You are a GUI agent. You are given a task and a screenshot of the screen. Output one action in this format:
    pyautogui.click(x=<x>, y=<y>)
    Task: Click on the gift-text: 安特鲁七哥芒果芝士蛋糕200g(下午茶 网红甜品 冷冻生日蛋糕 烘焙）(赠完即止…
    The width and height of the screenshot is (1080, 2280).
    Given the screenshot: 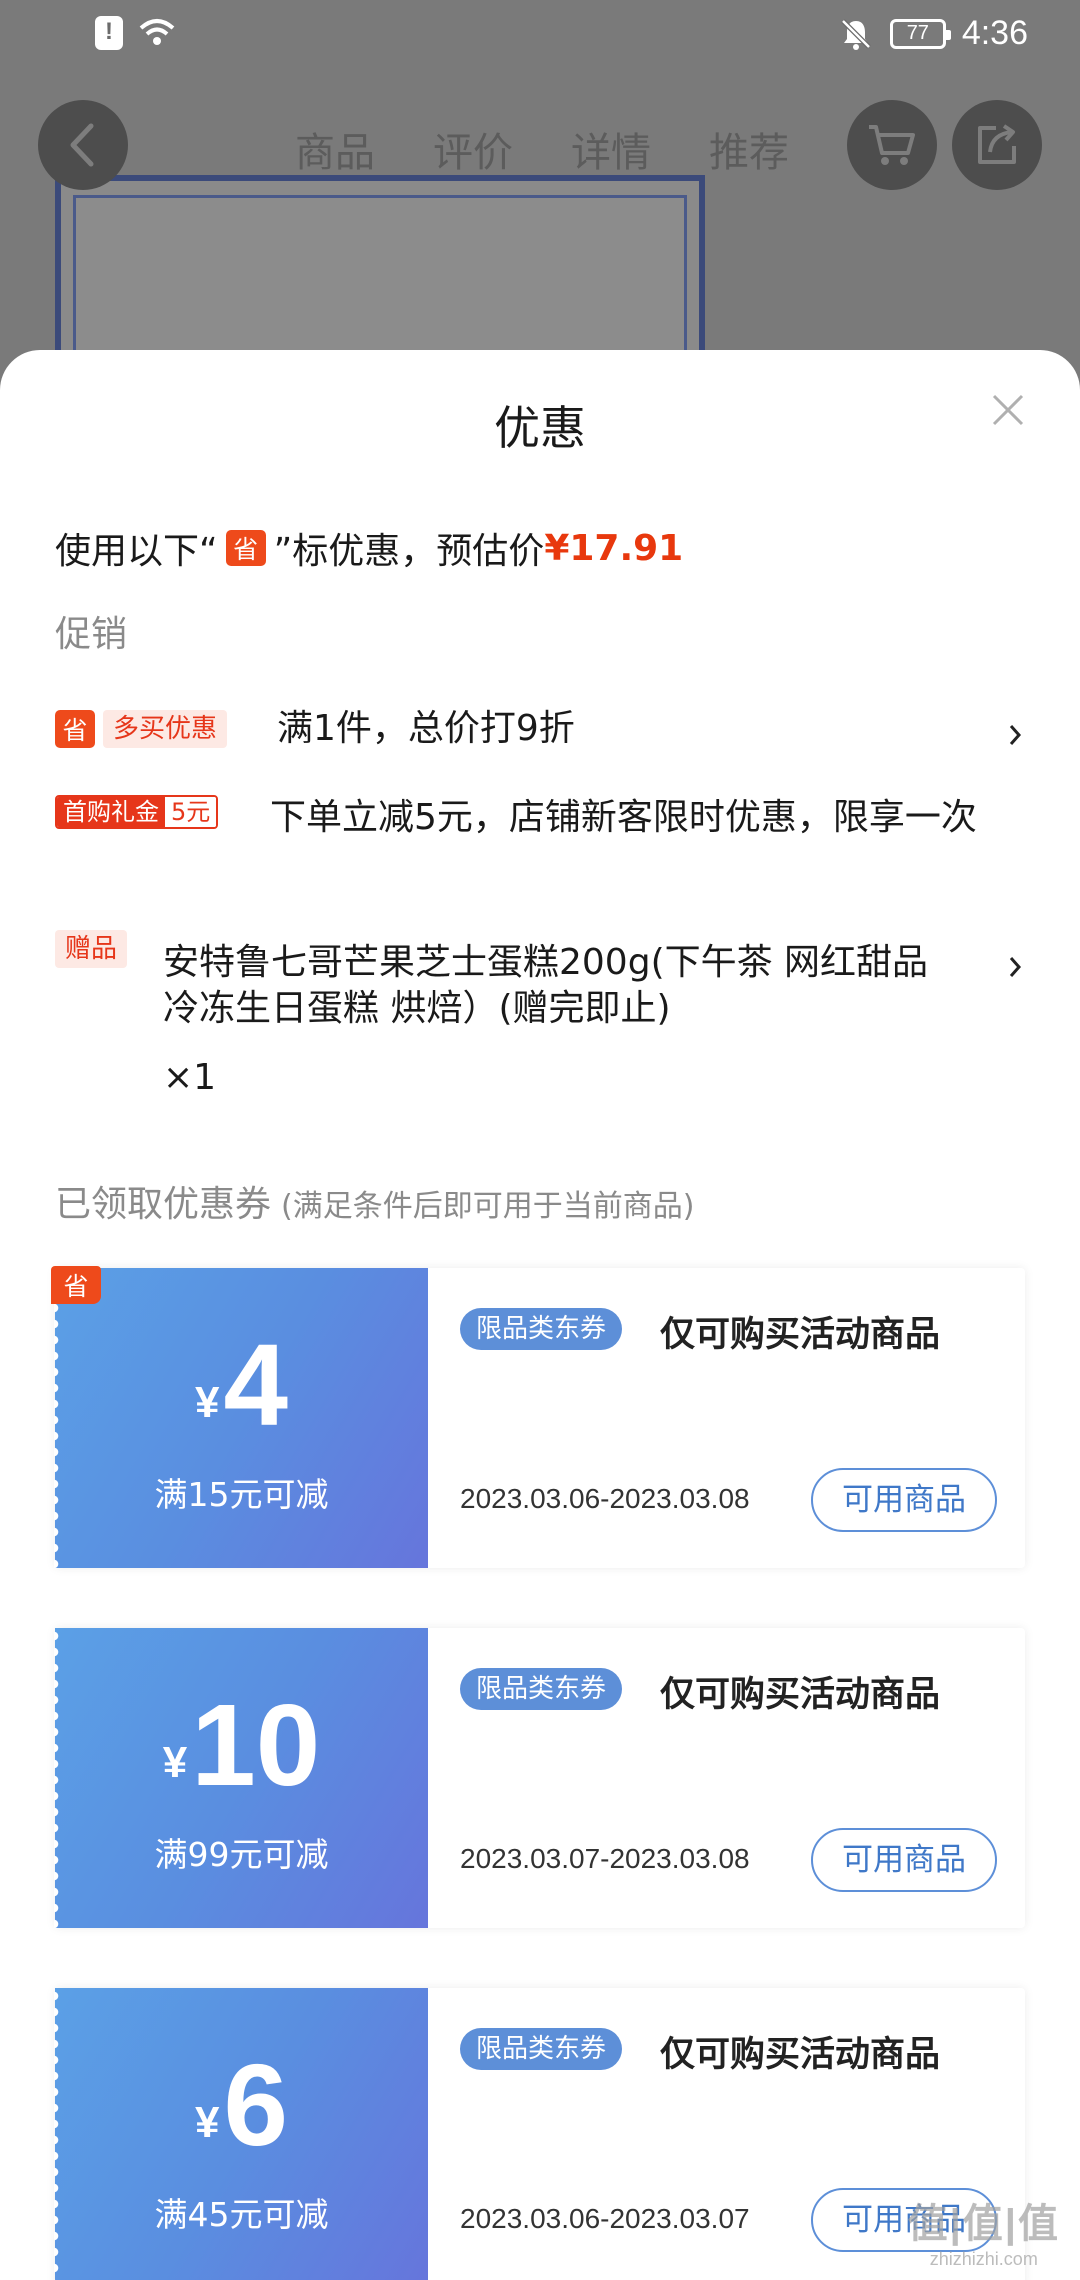 What is the action you would take?
    pyautogui.click(x=546, y=985)
    